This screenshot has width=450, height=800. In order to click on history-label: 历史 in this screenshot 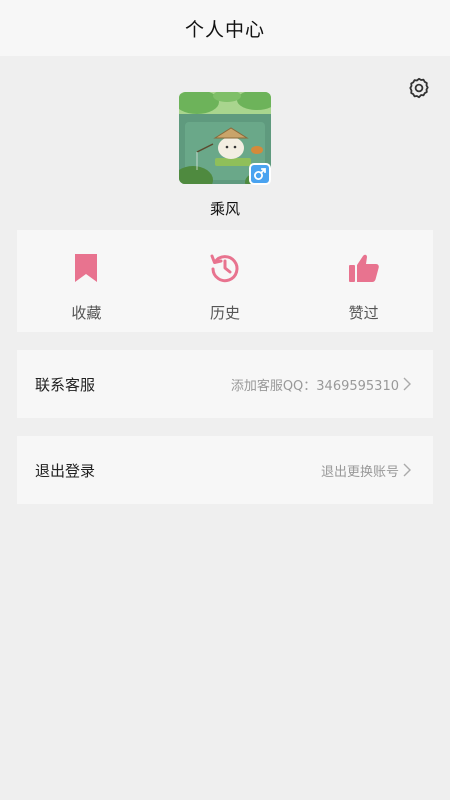, I will do `click(225, 313)`.